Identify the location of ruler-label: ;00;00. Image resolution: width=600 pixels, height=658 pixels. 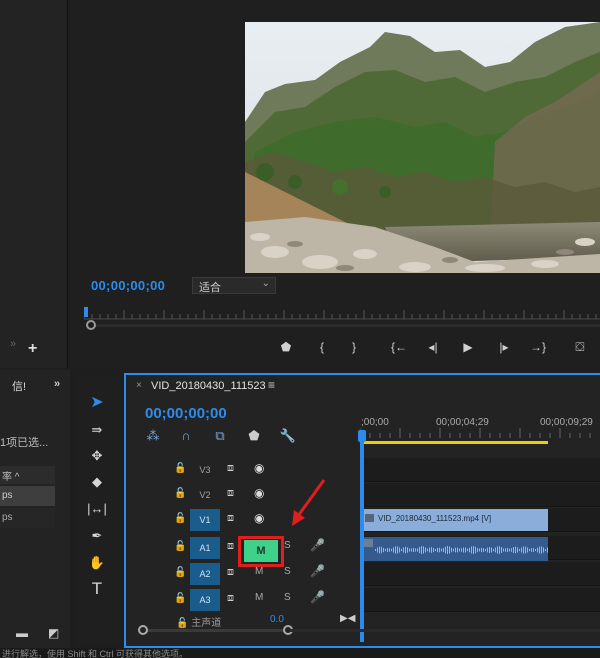
(375, 422).